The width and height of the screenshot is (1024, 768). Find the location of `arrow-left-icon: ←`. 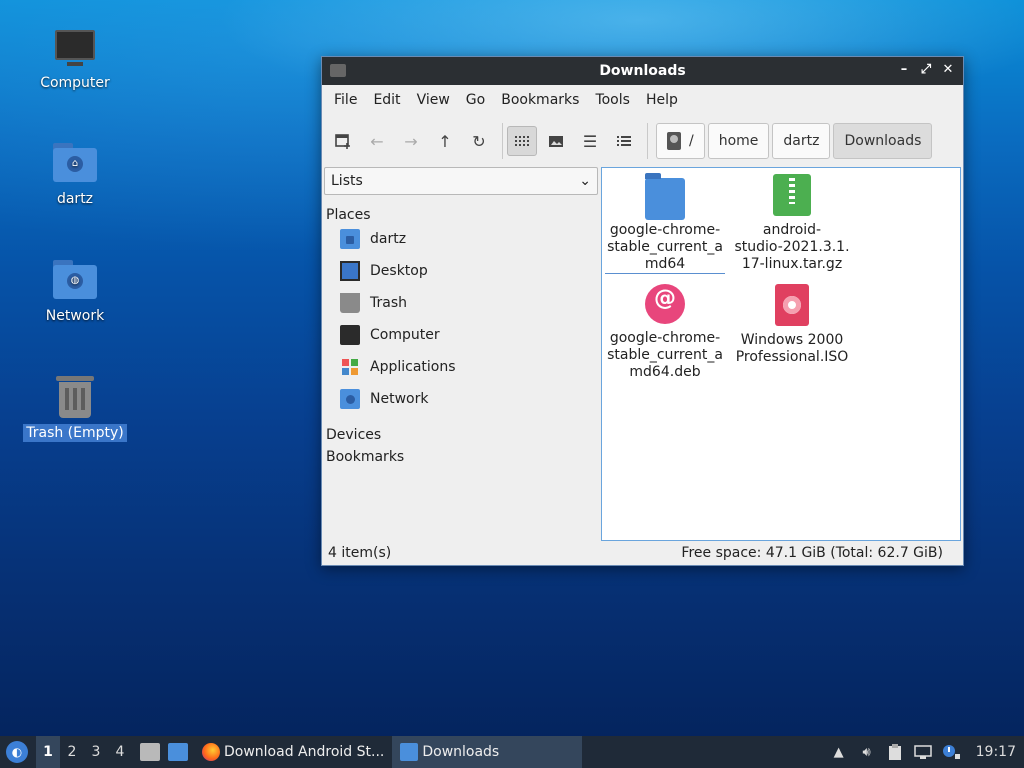

arrow-left-icon: ← is located at coordinates (377, 141).